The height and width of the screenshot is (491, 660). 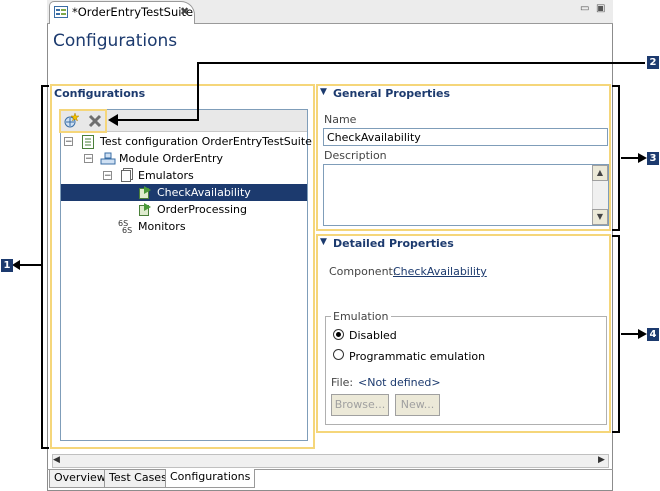 I want to click on maximize-icon: ▣, so click(x=600, y=8).